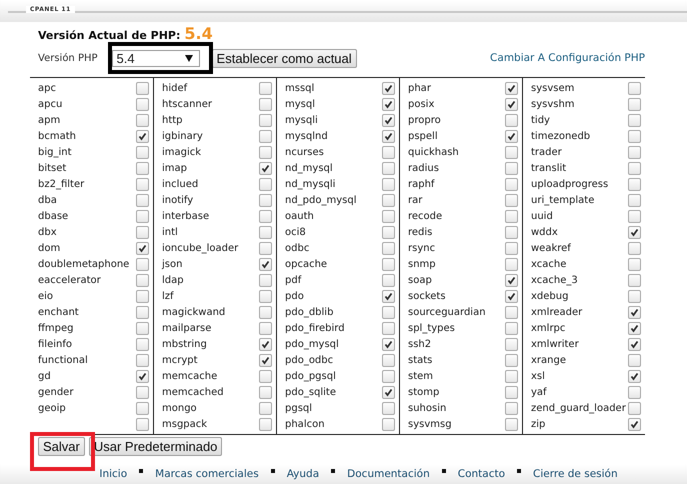 This screenshot has width=687, height=484. Describe the element at coordinates (156, 58) in the screenshot. I see `version-select: 5.4` at that location.